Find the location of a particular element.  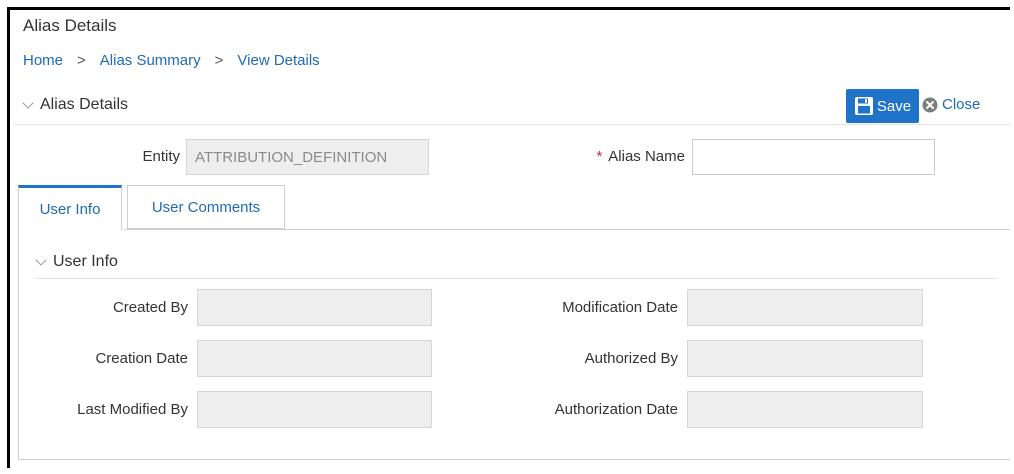

breadcrumb: Home > Alias Summary > View Details is located at coordinates (171, 60).